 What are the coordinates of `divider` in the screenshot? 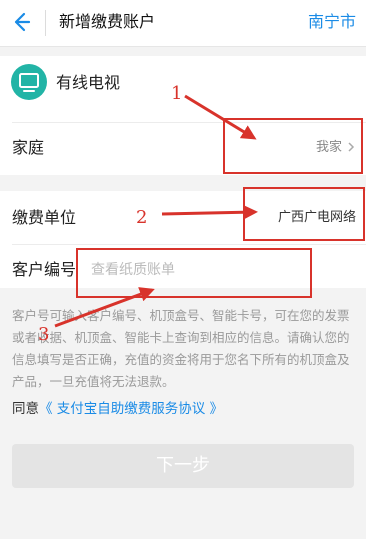 It's located at (189, 244).